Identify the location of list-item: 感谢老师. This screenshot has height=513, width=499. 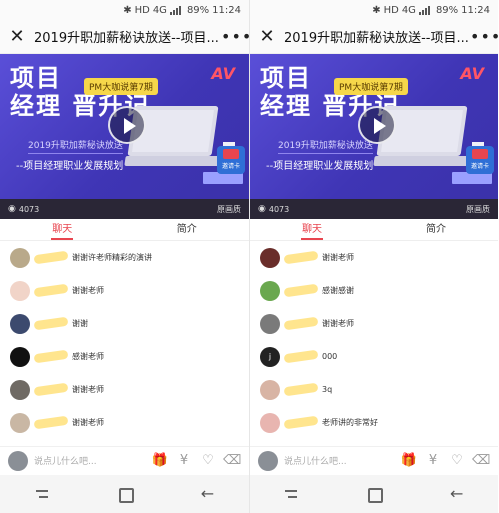
(124, 356).